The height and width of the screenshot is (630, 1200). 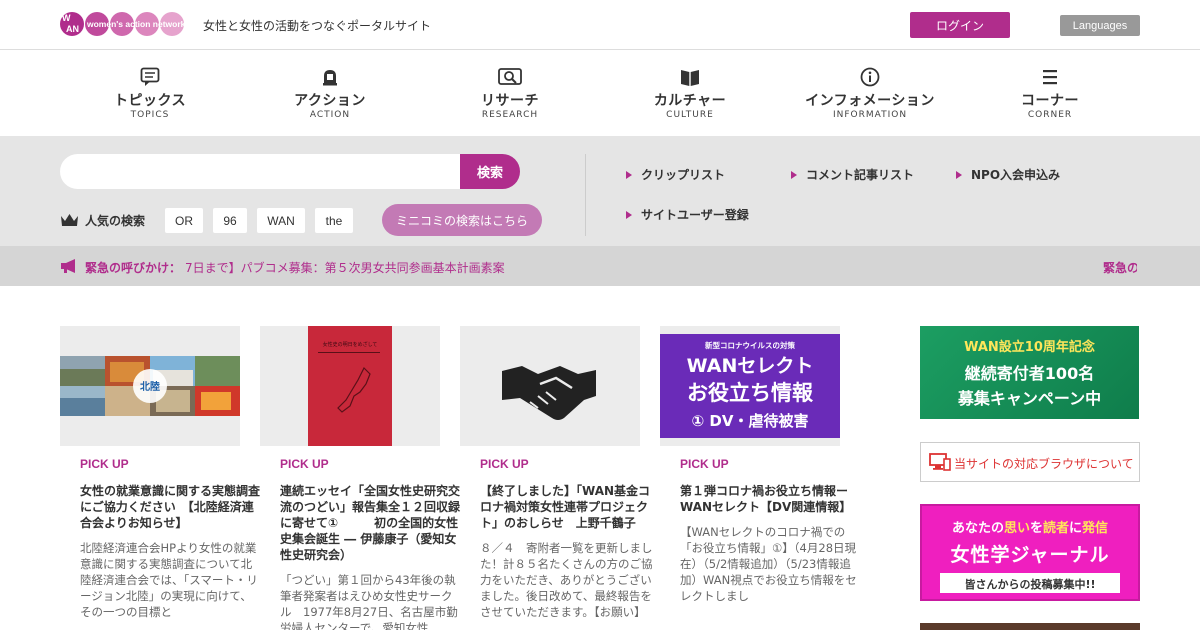 I want to click on clip-list-link: クリップリスト, so click(x=675, y=174).